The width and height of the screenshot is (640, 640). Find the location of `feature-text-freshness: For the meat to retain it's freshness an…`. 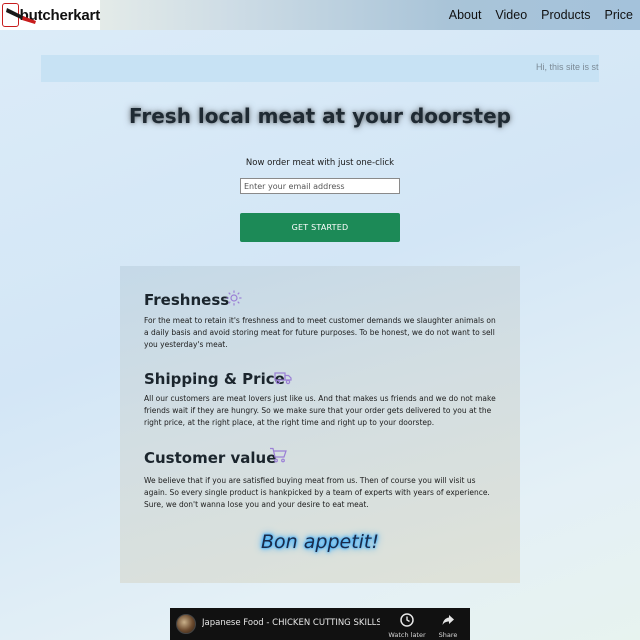

feature-text-freshness: For the meat to retain it's freshness an… is located at coordinates (320, 332).